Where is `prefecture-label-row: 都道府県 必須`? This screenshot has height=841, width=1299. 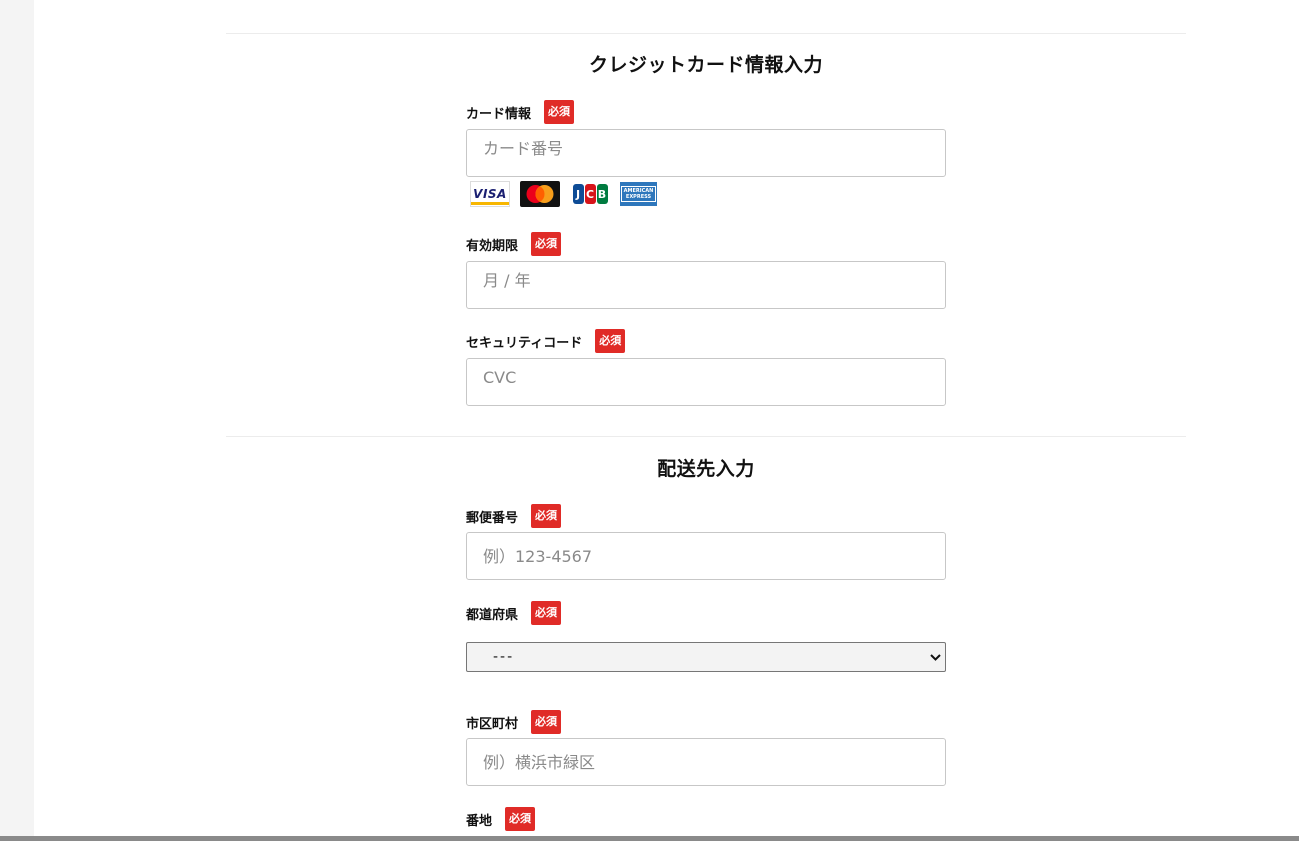
prefecture-label-row: 都道府県 必須 is located at coordinates (514, 613).